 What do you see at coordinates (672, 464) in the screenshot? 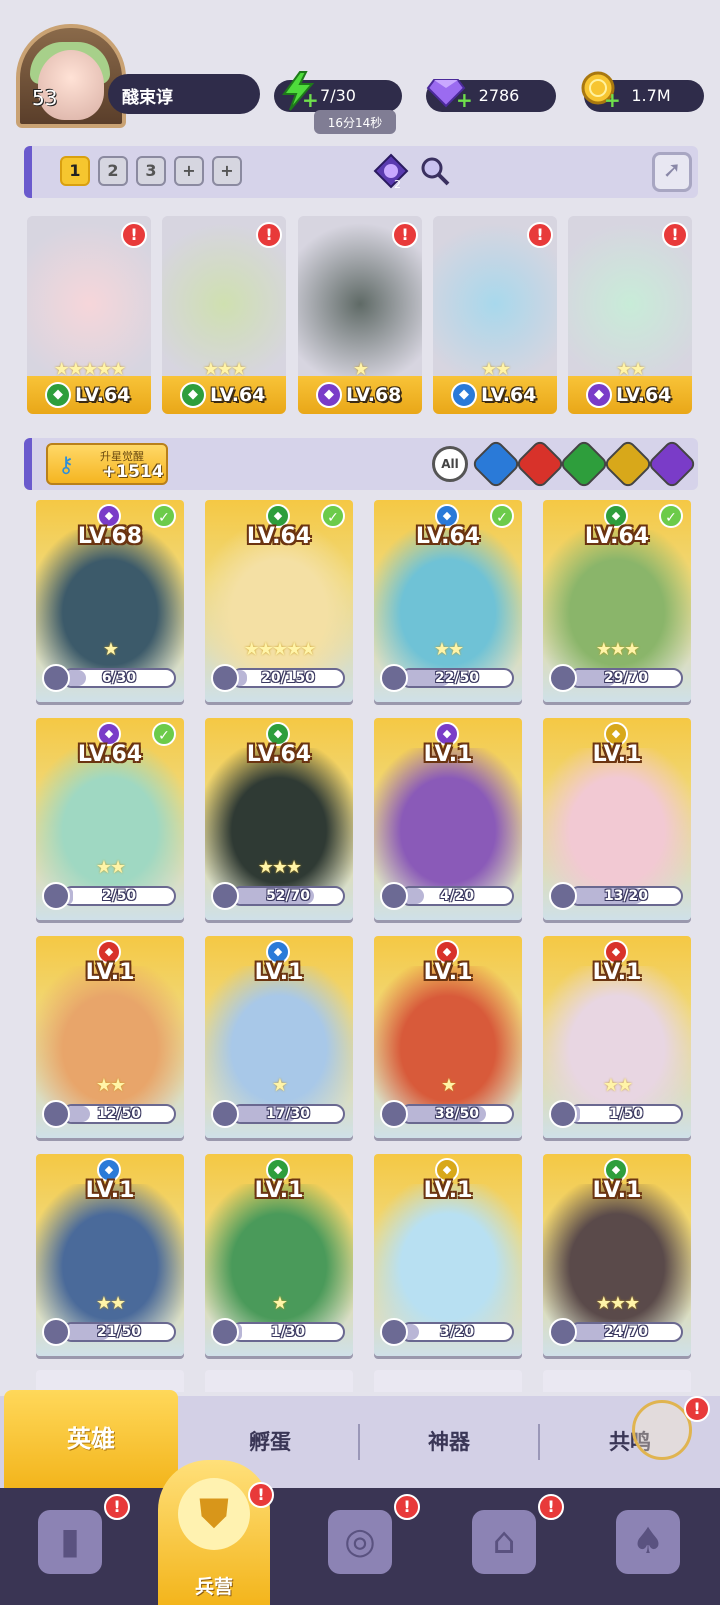
I see `filter-dark-icon` at bounding box center [672, 464].